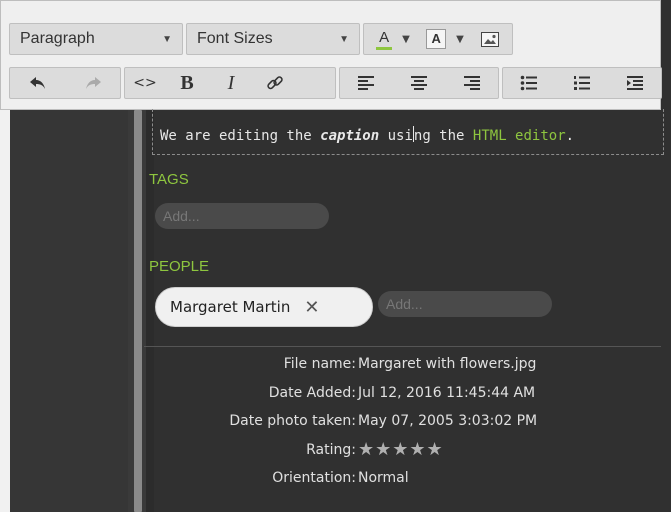 This screenshot has height=512, width=671. I want to click on metadata-label: Date Added:, so click(312, 392).